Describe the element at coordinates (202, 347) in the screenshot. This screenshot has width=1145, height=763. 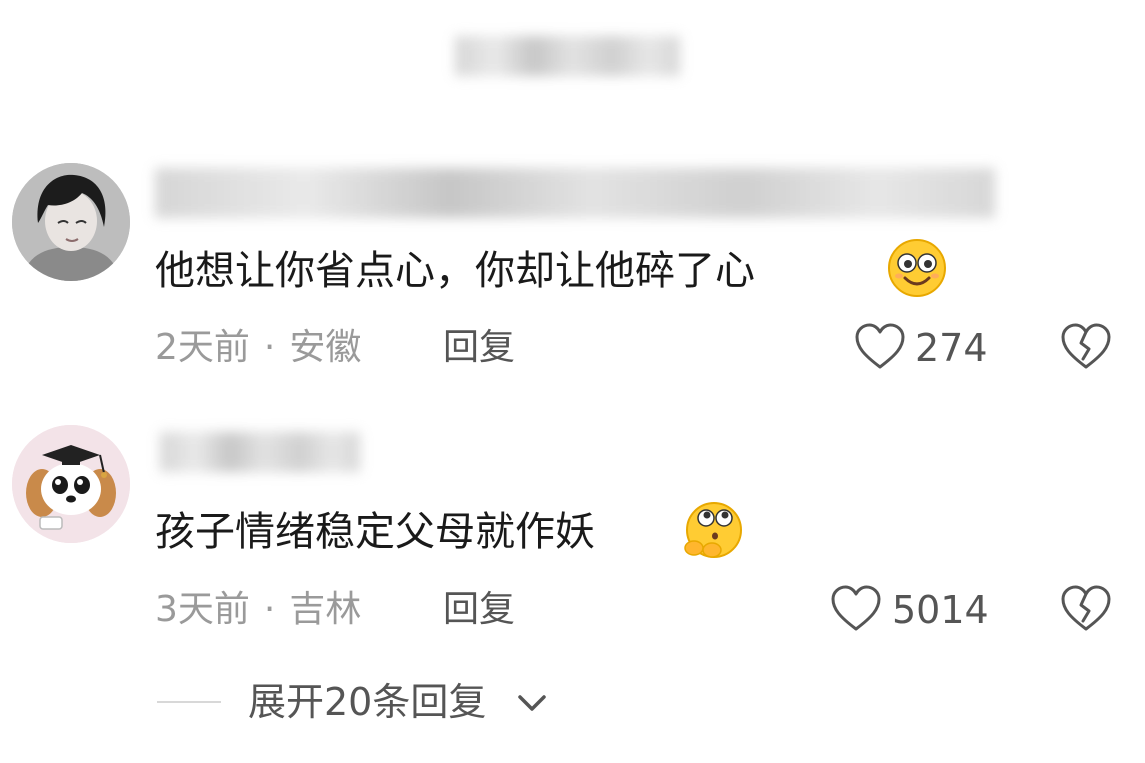
I see `comment-time: 2天前` at that location.